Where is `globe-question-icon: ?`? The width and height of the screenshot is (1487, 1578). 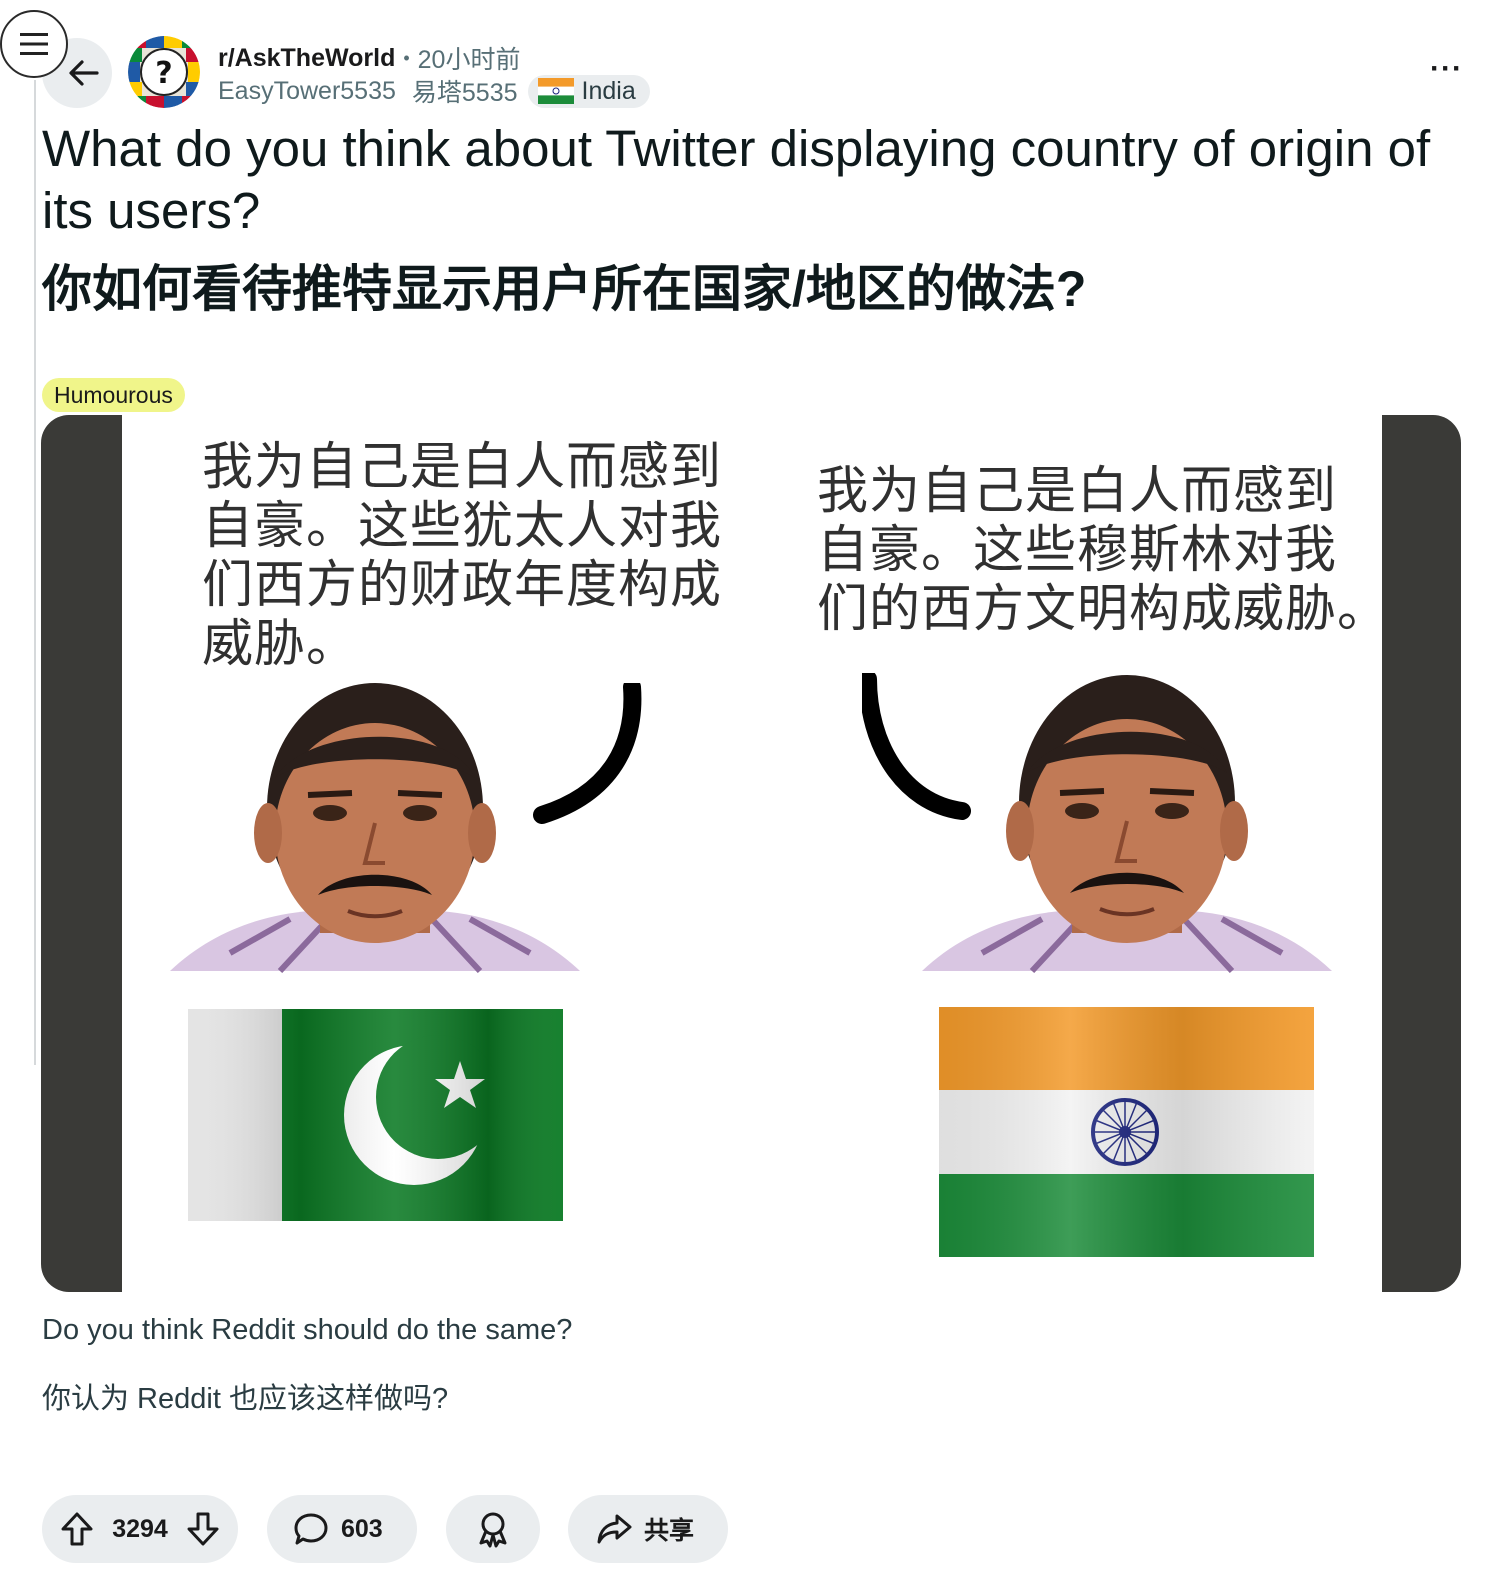
globe-question-icon: ? is located at coordinates (164, 72).